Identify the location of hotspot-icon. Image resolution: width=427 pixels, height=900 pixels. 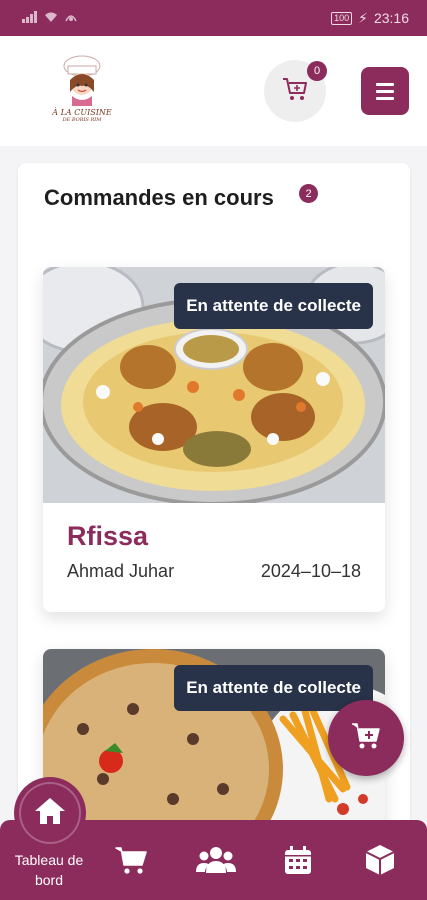
(71, 18).